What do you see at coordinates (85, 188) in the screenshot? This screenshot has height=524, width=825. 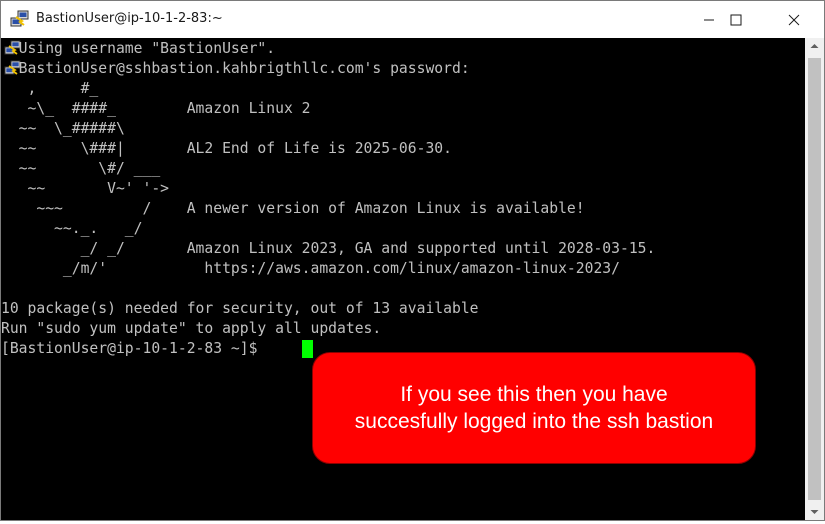 I see `terminal-line: ~~ V~' '->` at bounding box center [85, 188].